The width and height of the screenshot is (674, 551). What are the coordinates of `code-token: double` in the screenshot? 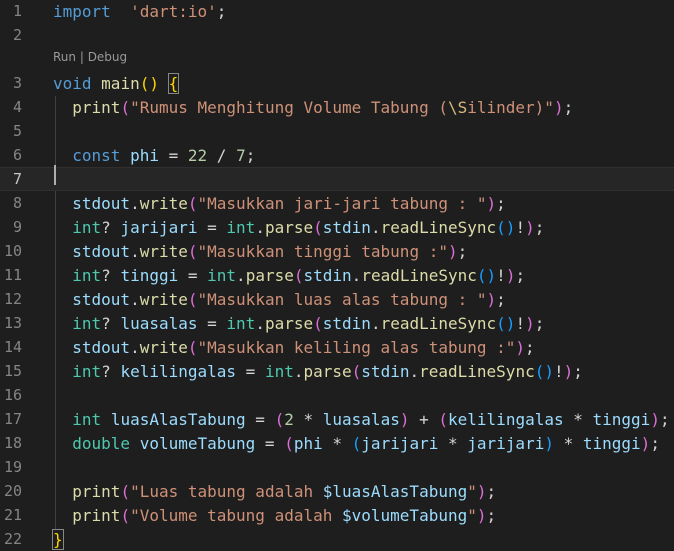 It's located at (101, 443).